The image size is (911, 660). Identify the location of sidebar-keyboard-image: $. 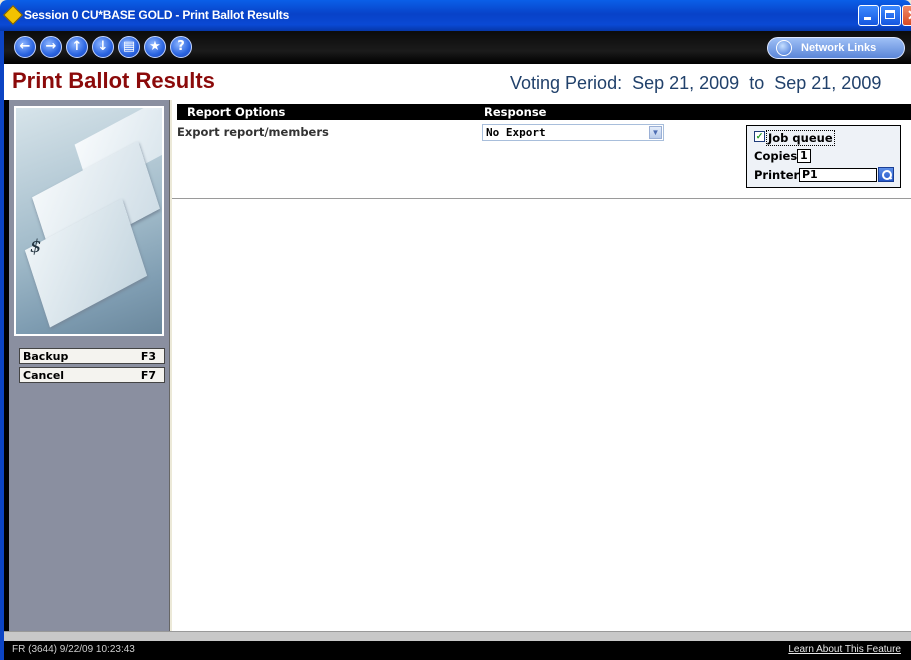
(89, 221).